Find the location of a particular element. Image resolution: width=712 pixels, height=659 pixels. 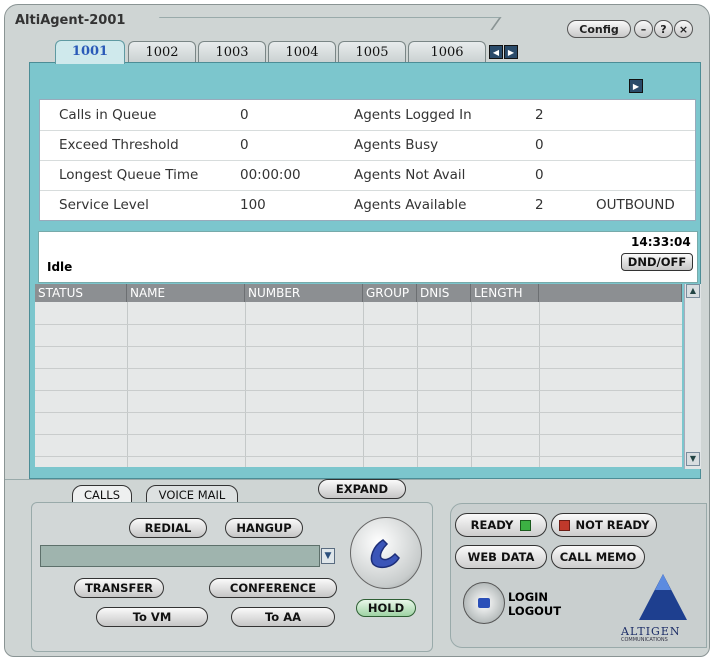

transfer-button: TRANSFER is located at coordinates (119, 588).